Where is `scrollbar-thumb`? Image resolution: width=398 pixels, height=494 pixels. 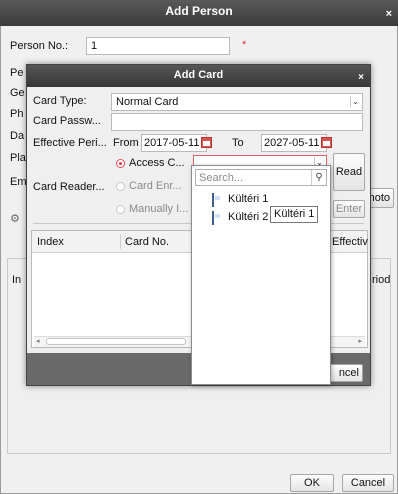
scrollbar-thumb is located at coordinates (116, 341).